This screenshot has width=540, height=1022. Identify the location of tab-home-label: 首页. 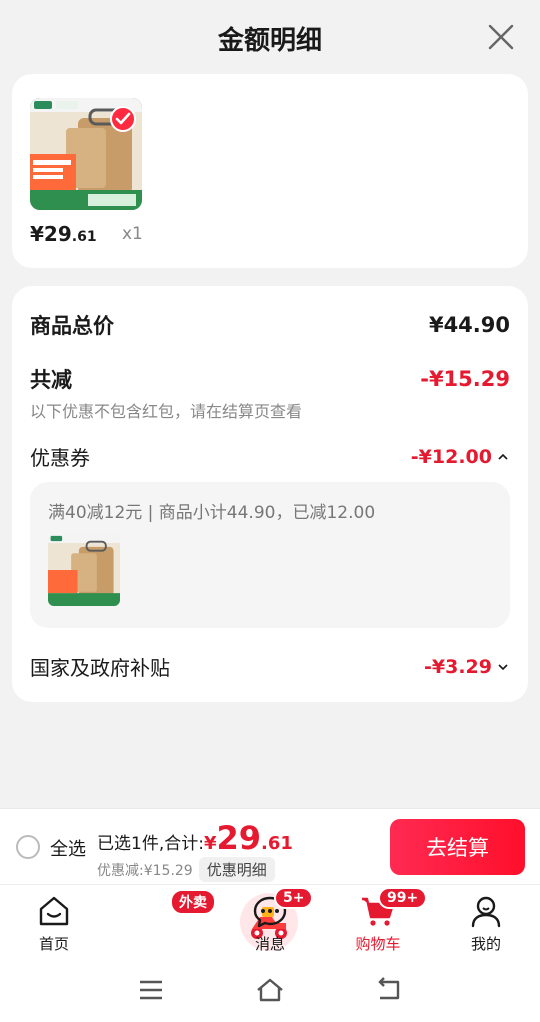
(53, 944).